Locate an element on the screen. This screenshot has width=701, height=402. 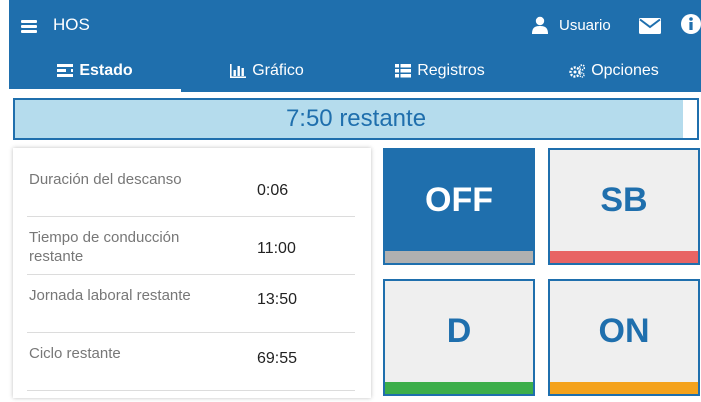
info-value: 13:50 is located at coordinates (277, 299).